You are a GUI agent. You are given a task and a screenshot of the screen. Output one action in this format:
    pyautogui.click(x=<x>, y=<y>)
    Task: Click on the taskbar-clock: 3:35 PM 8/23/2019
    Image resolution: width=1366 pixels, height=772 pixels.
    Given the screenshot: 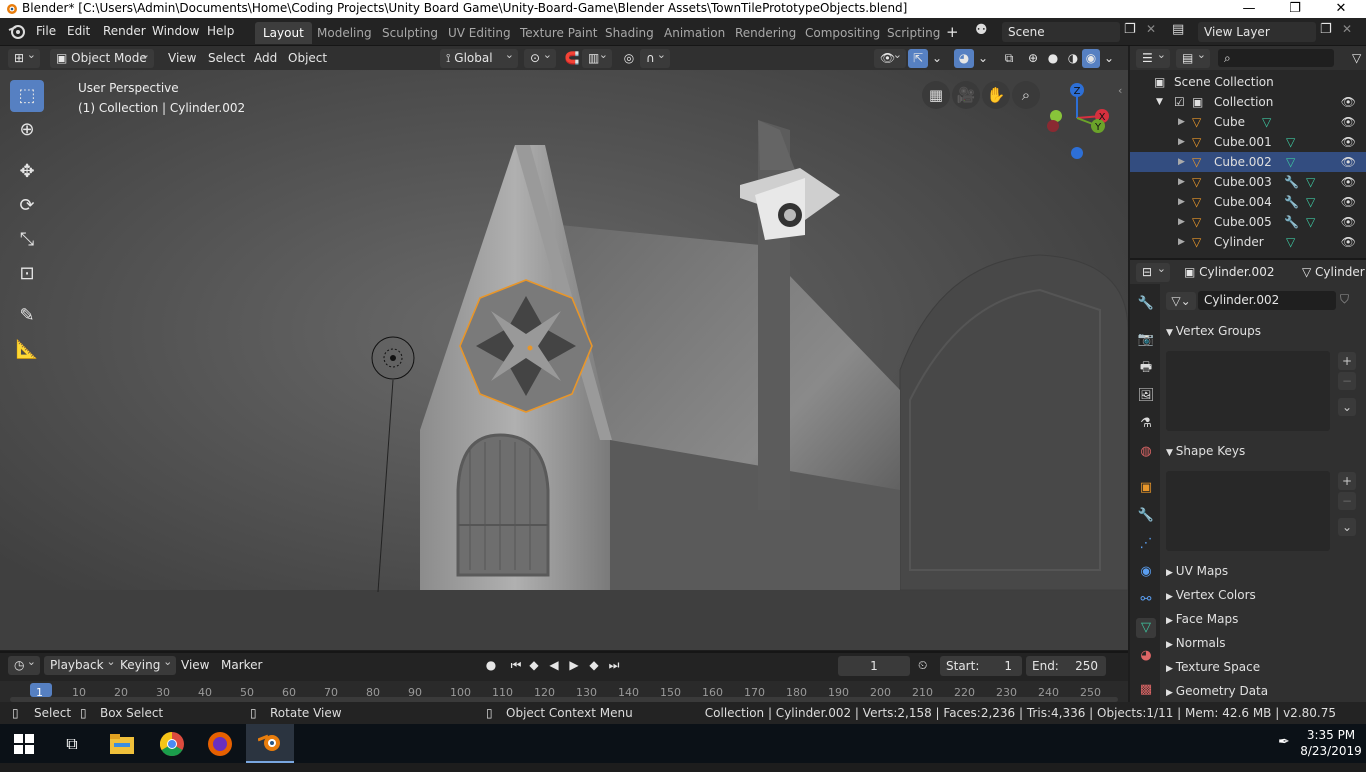 What is the action you would take?
    pyautogui.click(x=1331, y=743)
    